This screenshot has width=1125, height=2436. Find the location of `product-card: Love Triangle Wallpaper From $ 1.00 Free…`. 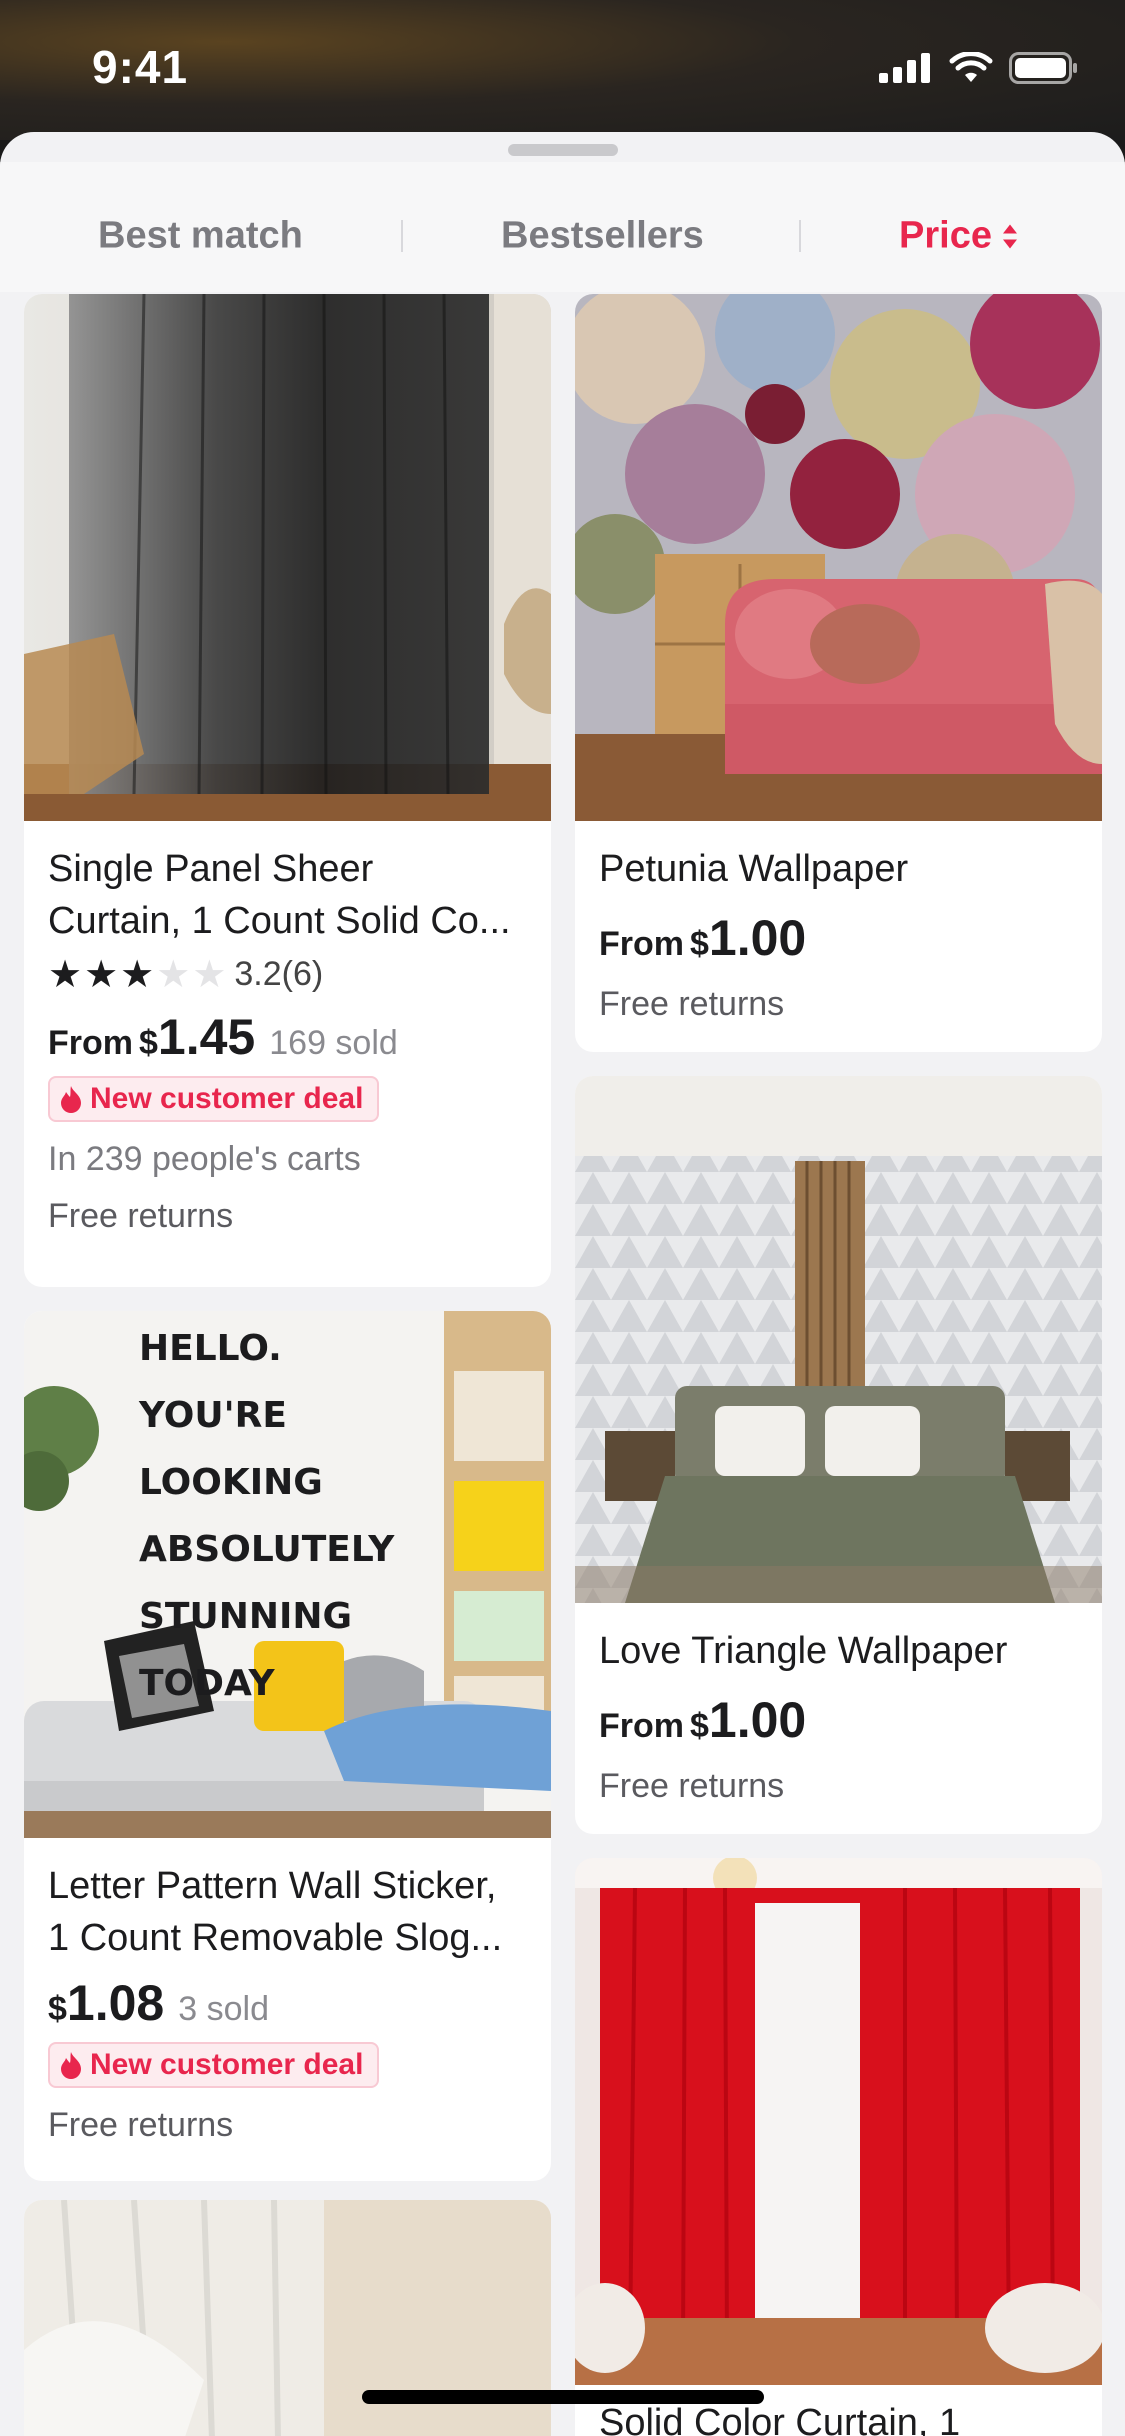

product-card: Love Triangle Wallpaper From $ 1.00 Free… is located at coordinates (838, 1455).